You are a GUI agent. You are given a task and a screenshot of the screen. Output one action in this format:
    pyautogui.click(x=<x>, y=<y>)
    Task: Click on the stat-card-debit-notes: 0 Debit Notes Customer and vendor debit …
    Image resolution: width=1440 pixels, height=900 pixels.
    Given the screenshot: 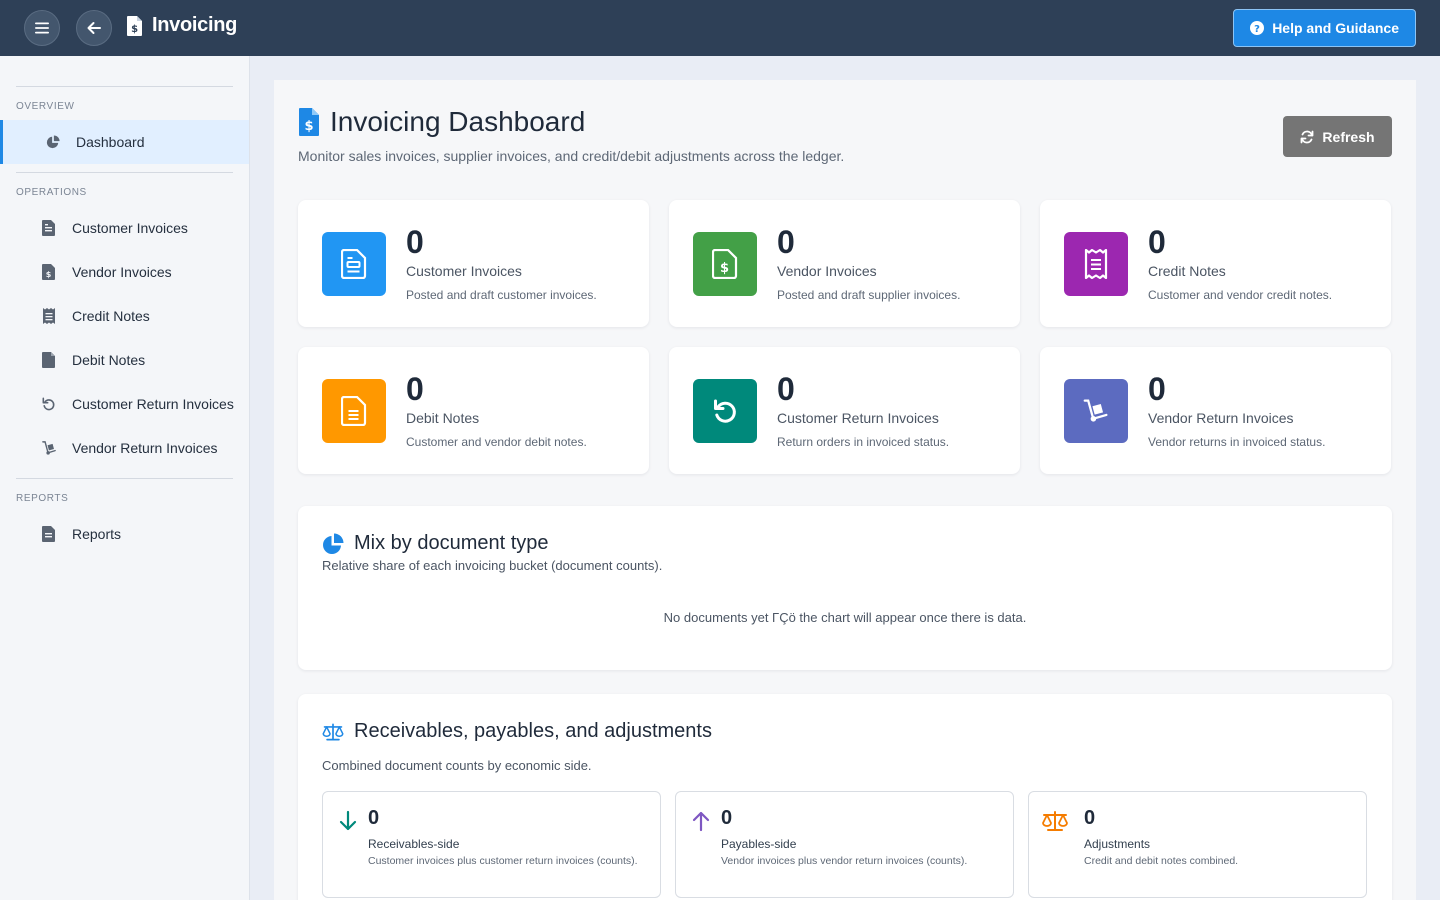 What is the action you would take?
    pyautogui.click(x=473, y=410)
    